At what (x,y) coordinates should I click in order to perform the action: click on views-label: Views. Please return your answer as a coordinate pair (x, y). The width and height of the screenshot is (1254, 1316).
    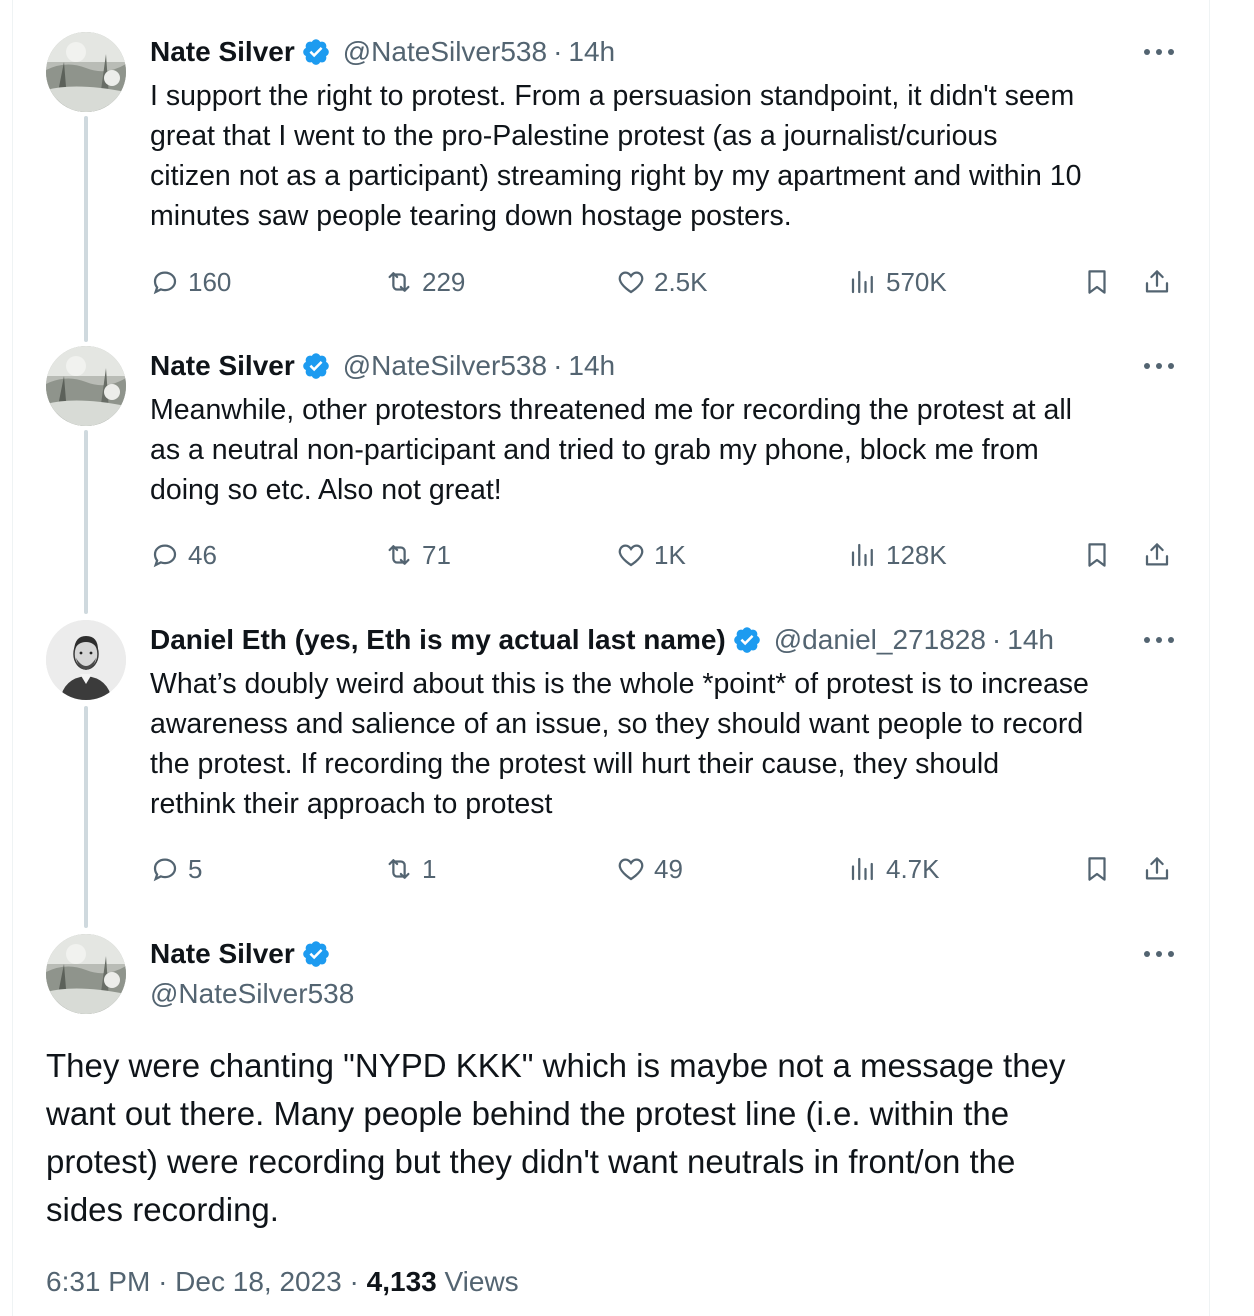
    Looking at the image, I should click on (481, 1281).